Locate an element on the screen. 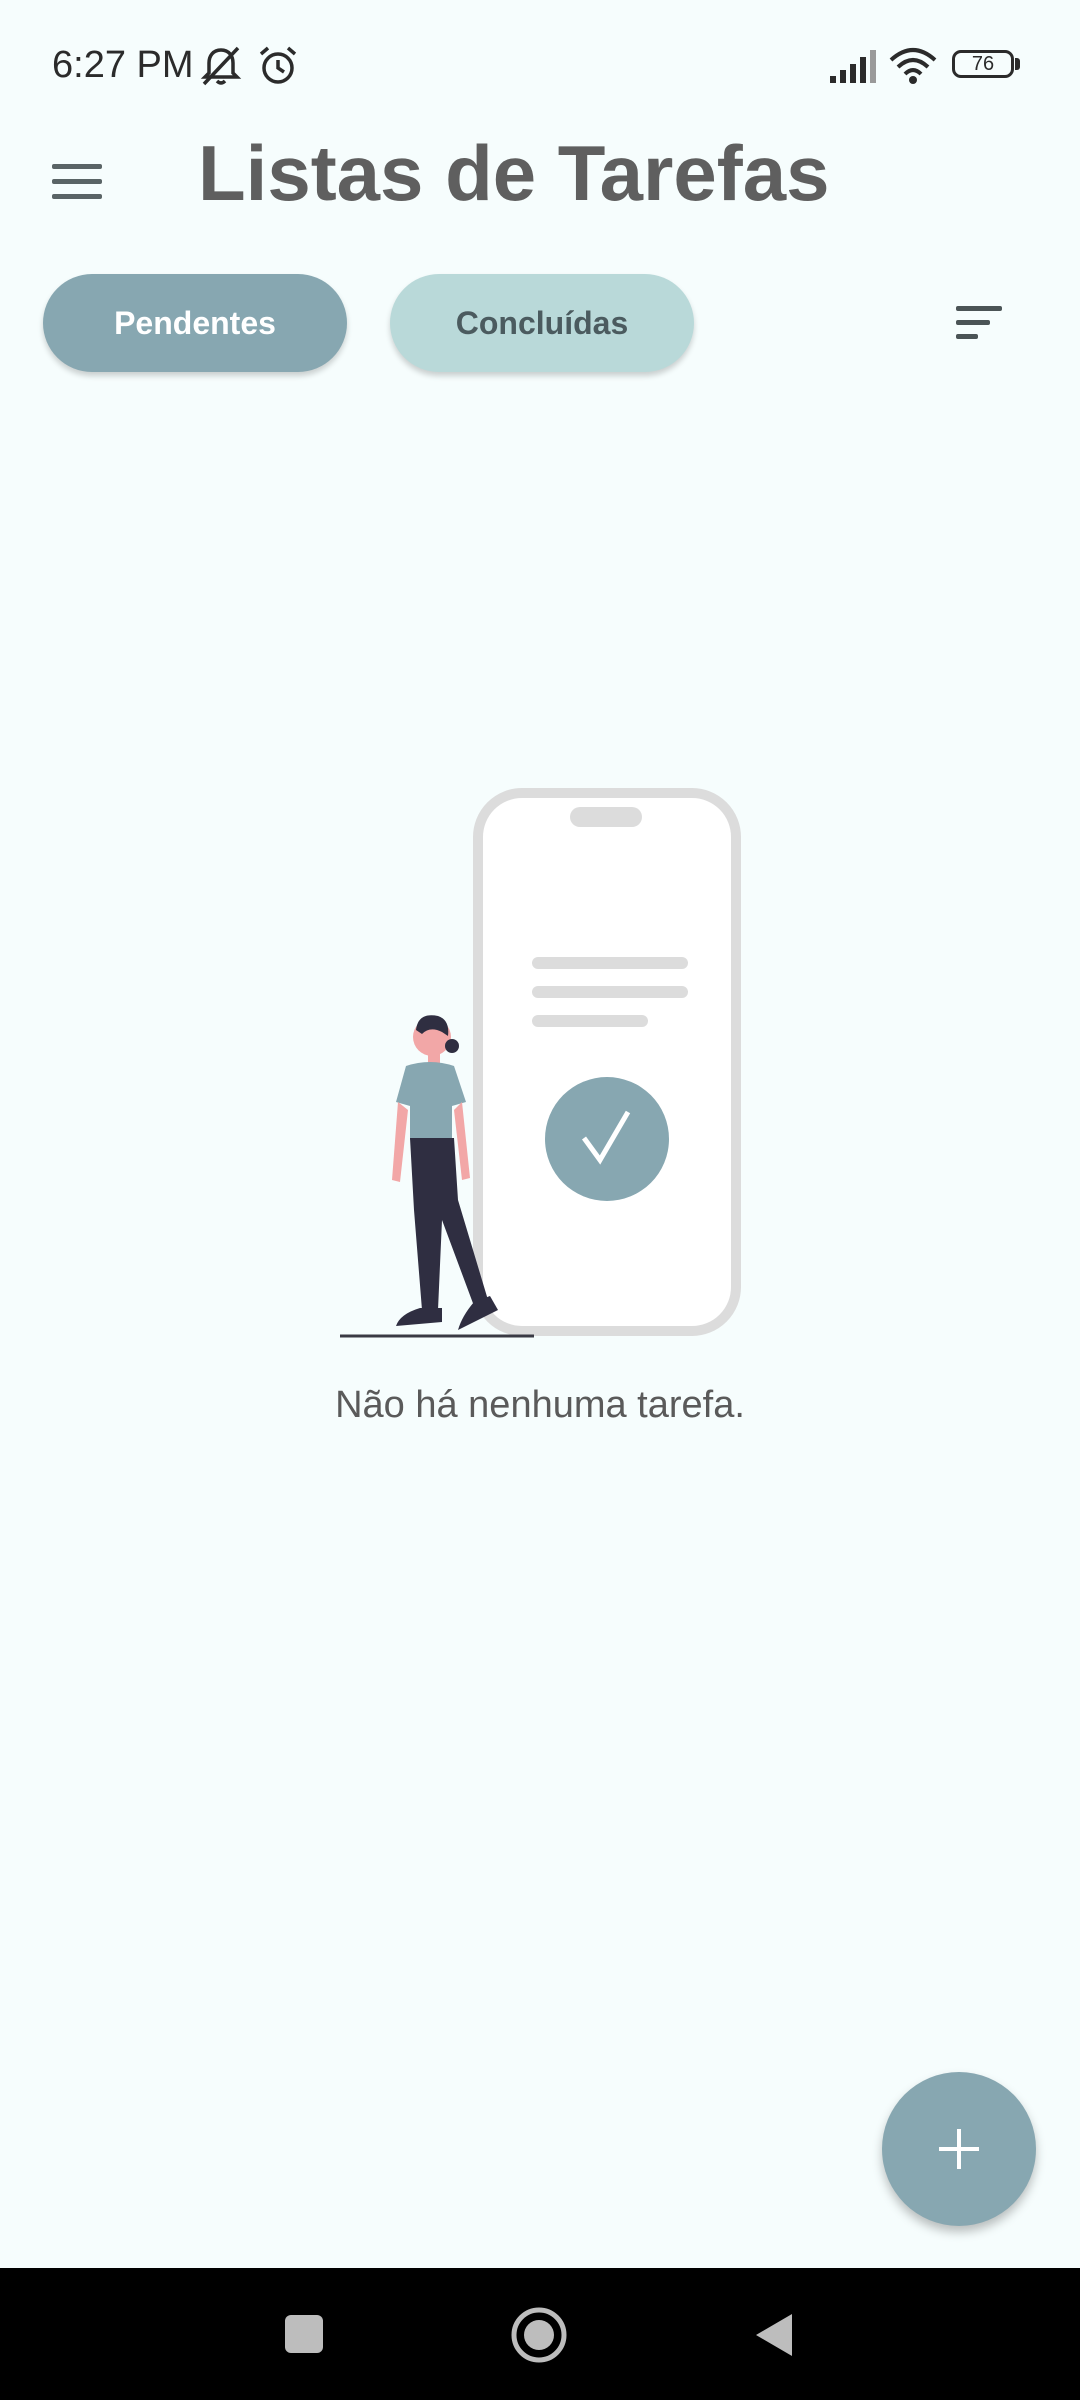 Image resolution: width=1080 pixels, height=2400 pixels. battery-level: 76 is located at coordinates (983, 64).